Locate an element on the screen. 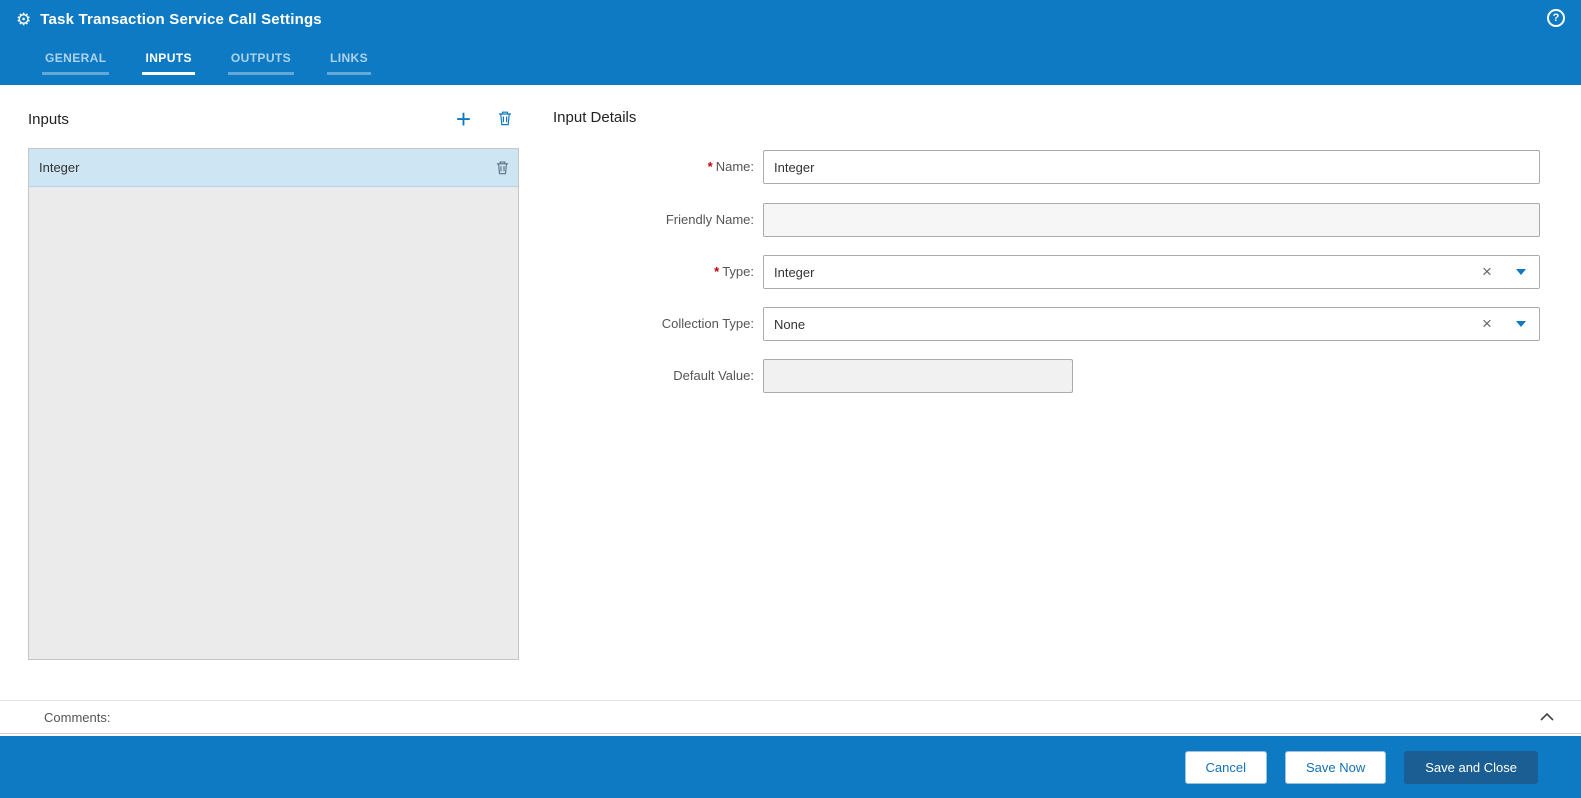 The width and height of the screenshot is (1581, 798). name-input is located at coordinates (1151, 167).